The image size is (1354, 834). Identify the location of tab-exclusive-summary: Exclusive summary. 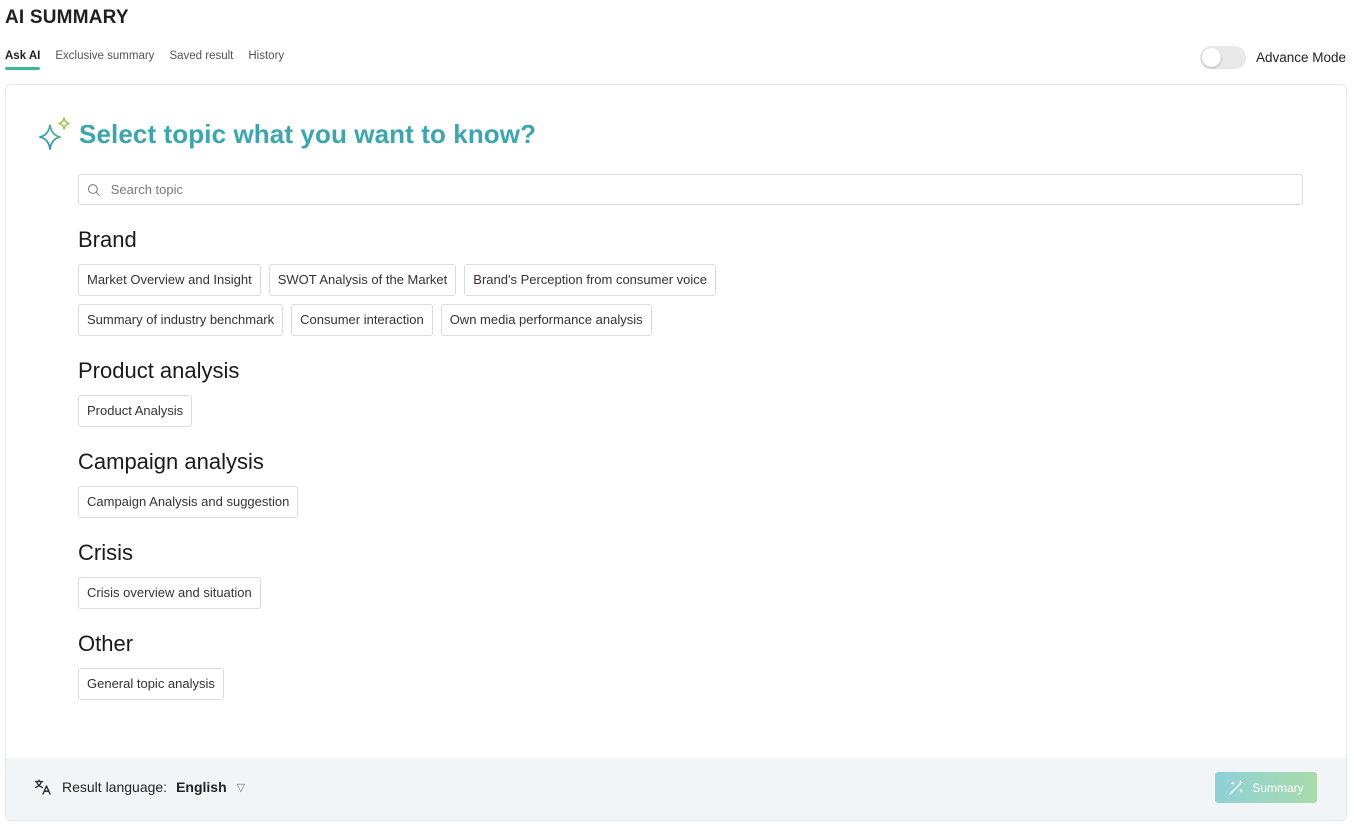
(104, 58).